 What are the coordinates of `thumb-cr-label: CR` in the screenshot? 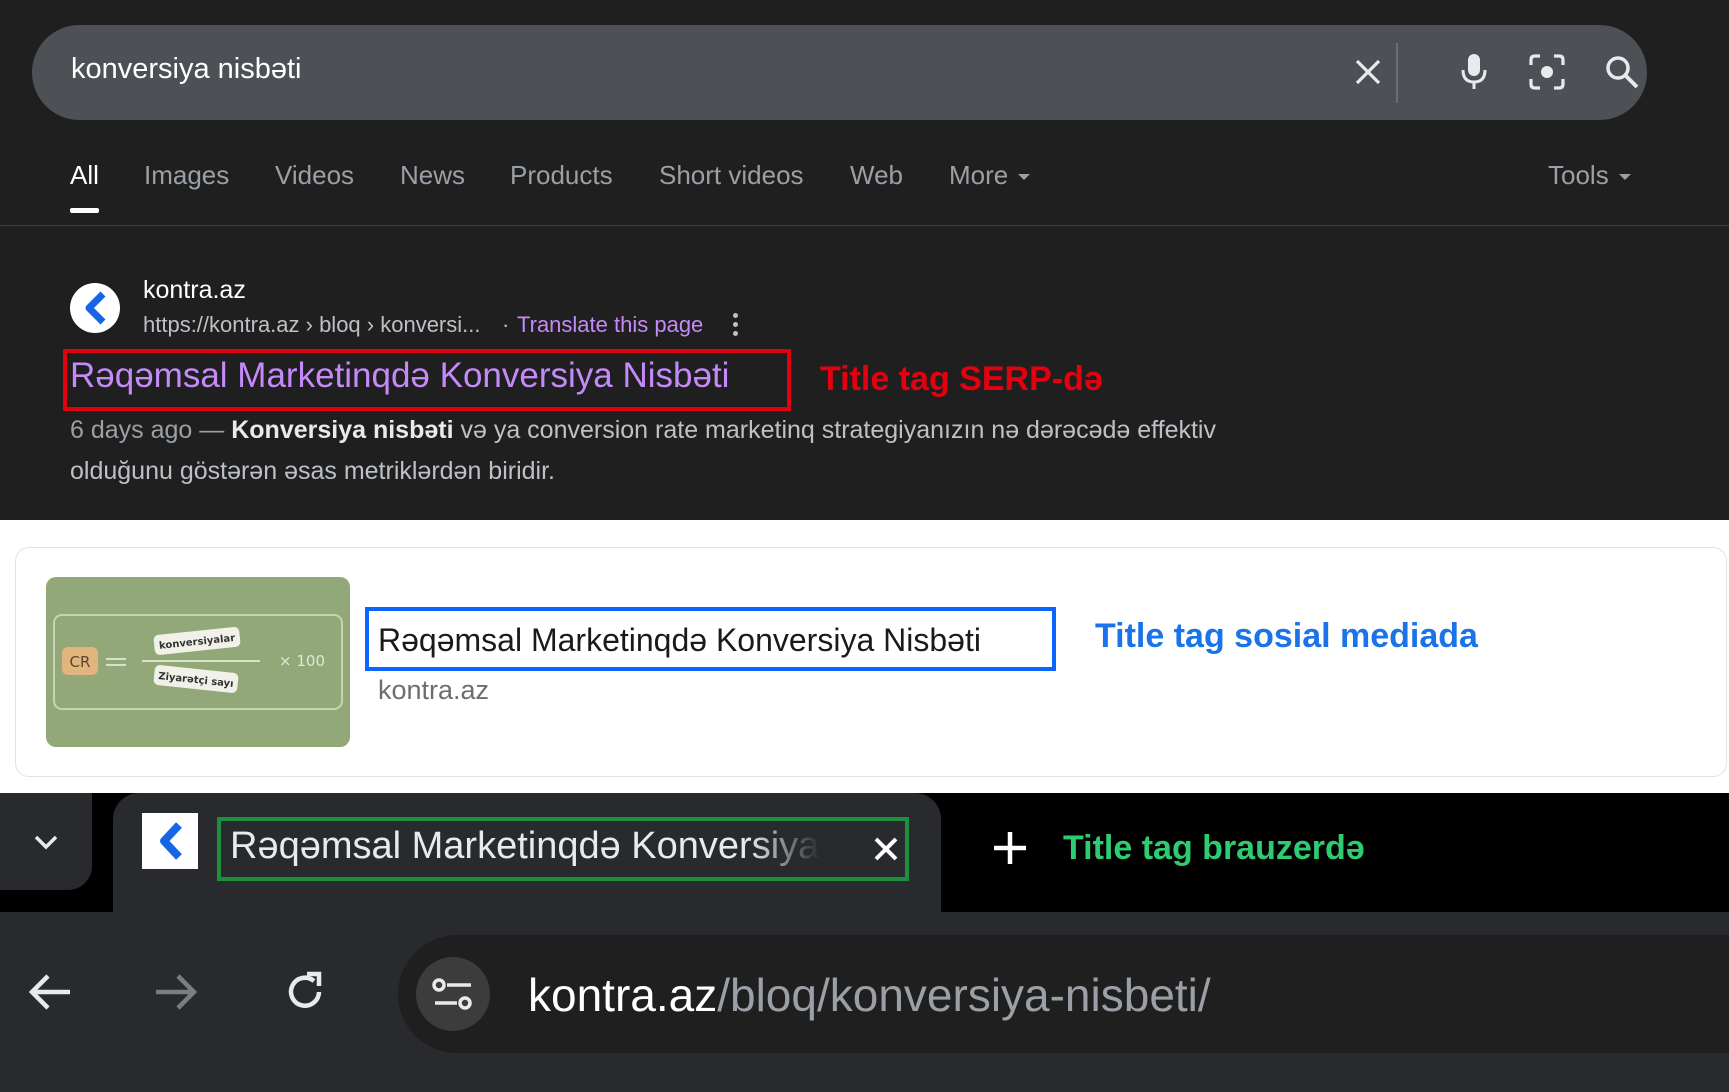 It's located at (80, 662).